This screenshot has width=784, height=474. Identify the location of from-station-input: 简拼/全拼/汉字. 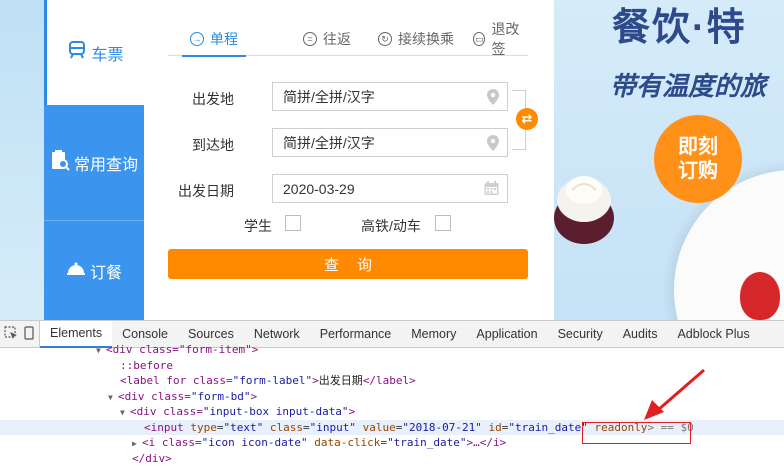
(390, 96).